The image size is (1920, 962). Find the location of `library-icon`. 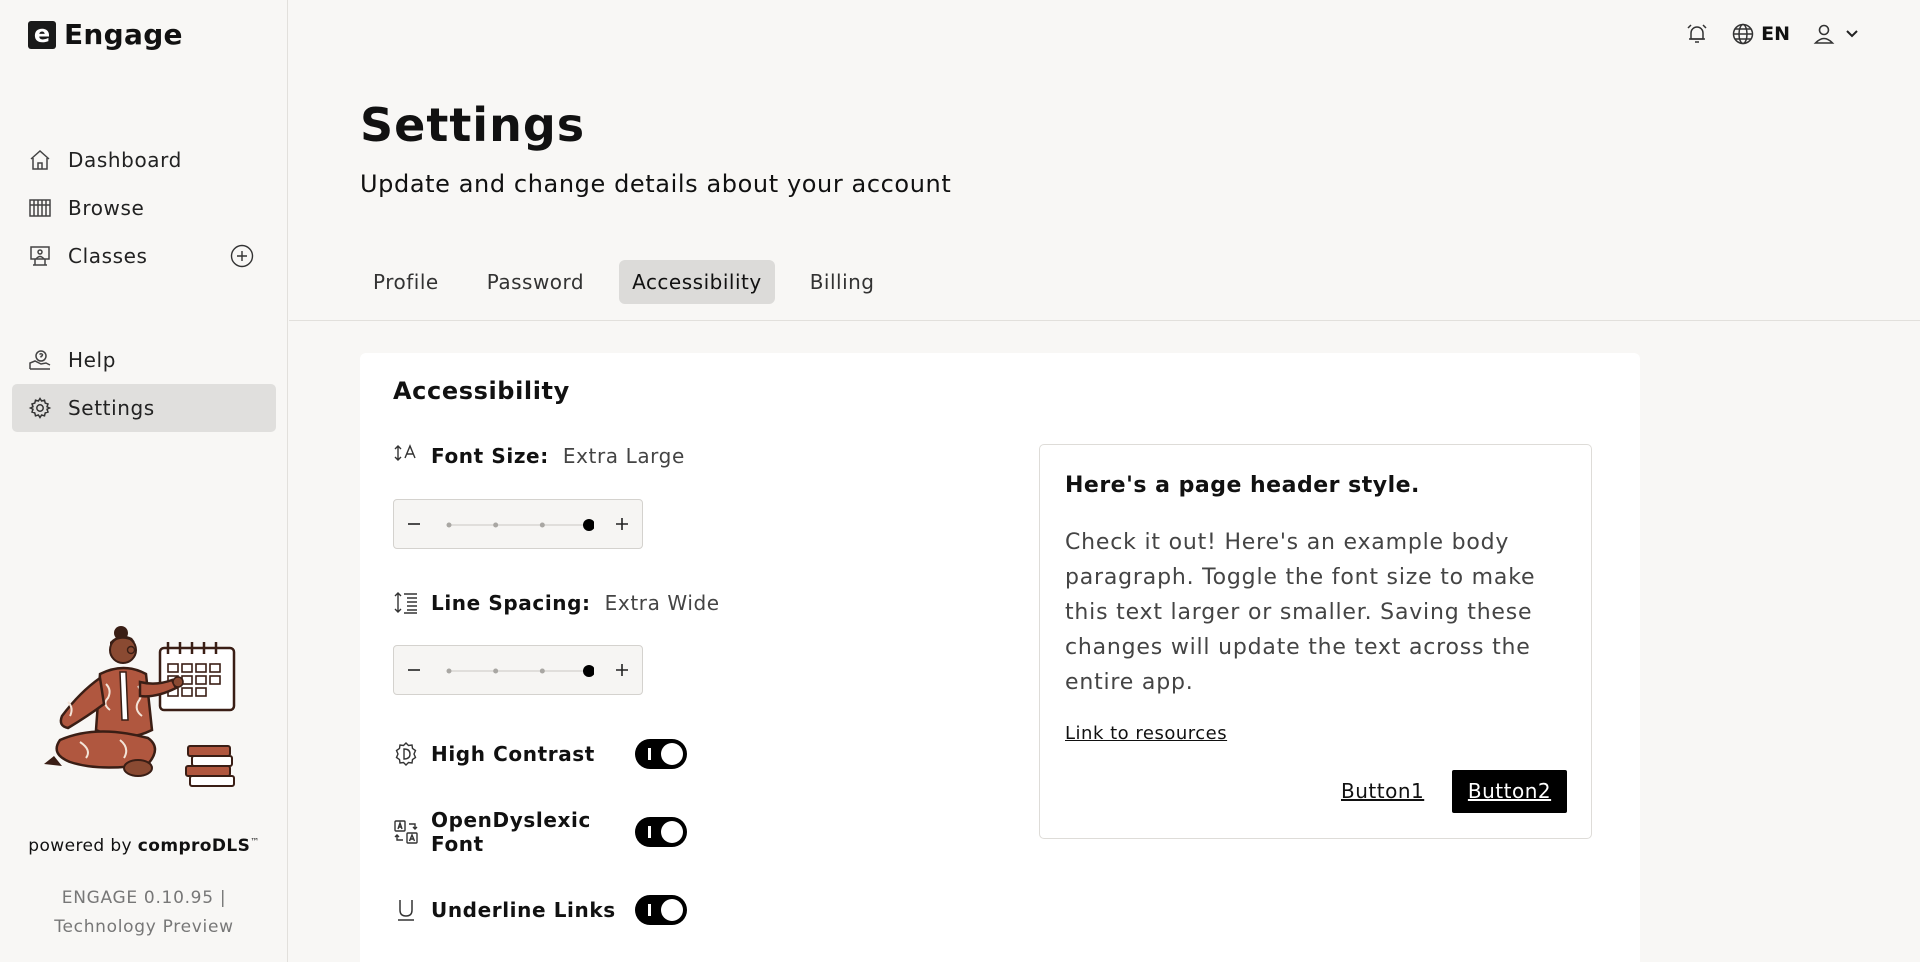

library-icon is located at coordinates (40, 208).